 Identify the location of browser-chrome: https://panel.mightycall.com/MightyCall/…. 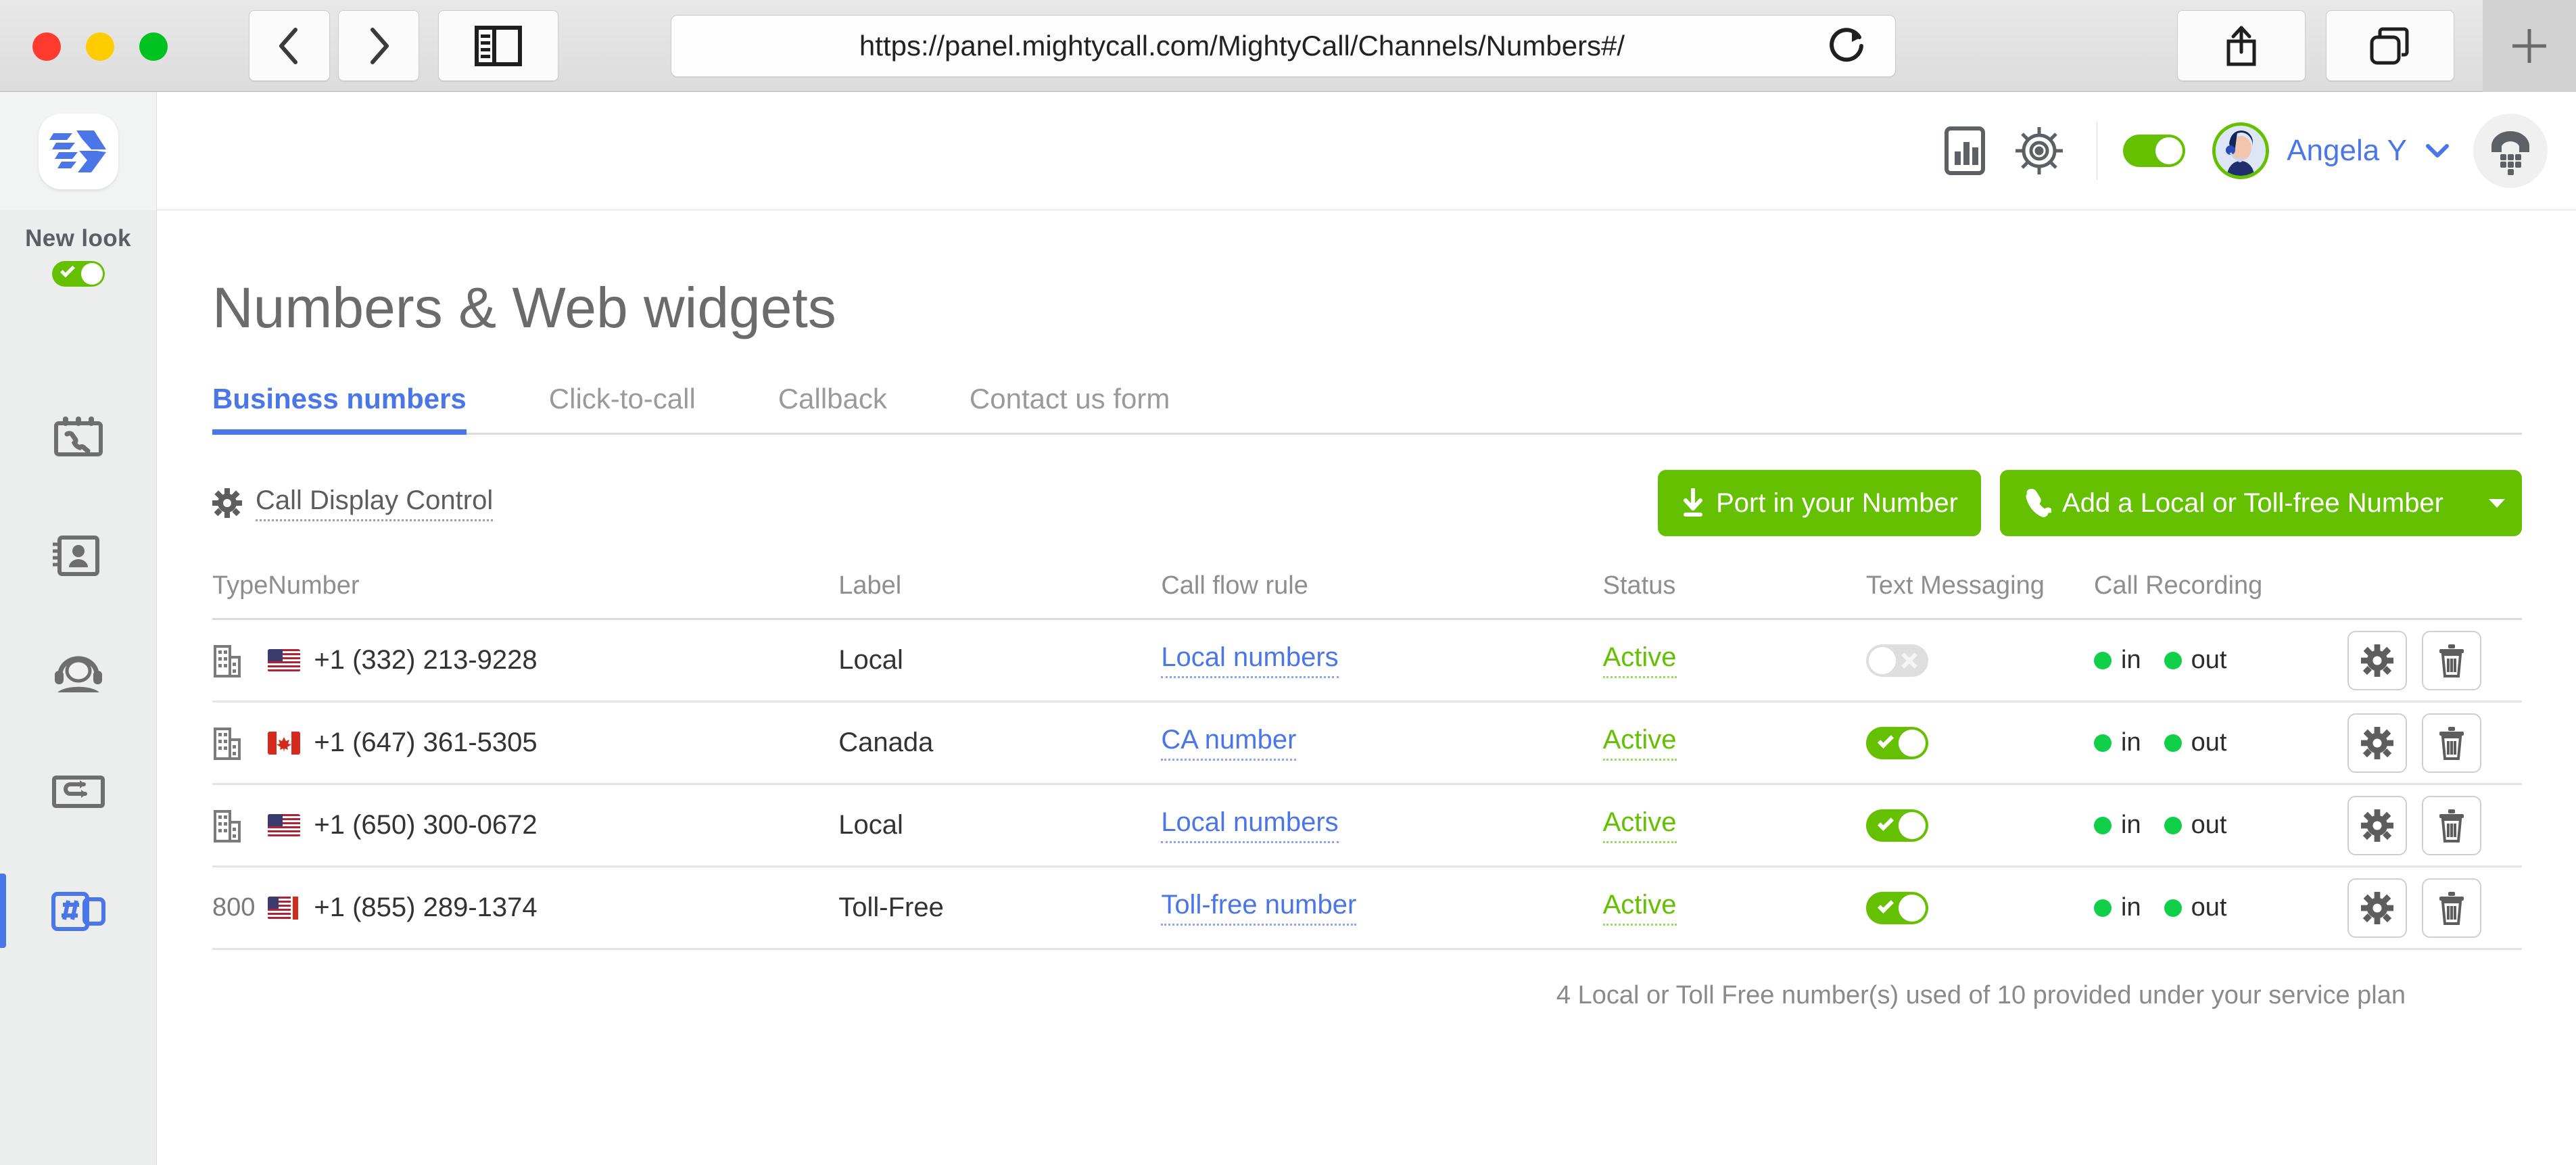
(1288, 46).